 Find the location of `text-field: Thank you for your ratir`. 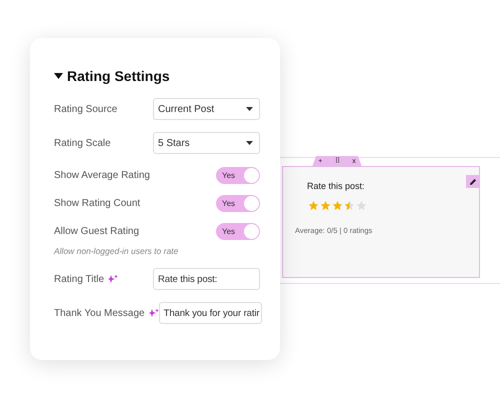

text-field: Thank you for your ratir is located at coordinates (210, 313).